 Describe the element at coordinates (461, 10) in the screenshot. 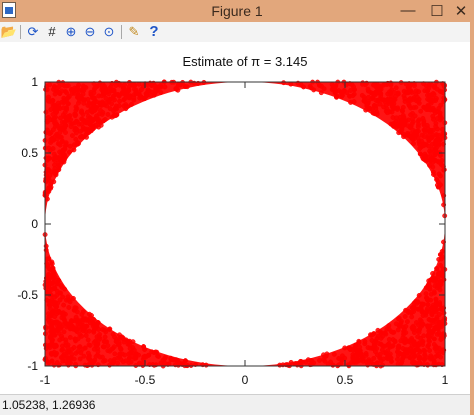

I see `close-button: ✕` at that location.